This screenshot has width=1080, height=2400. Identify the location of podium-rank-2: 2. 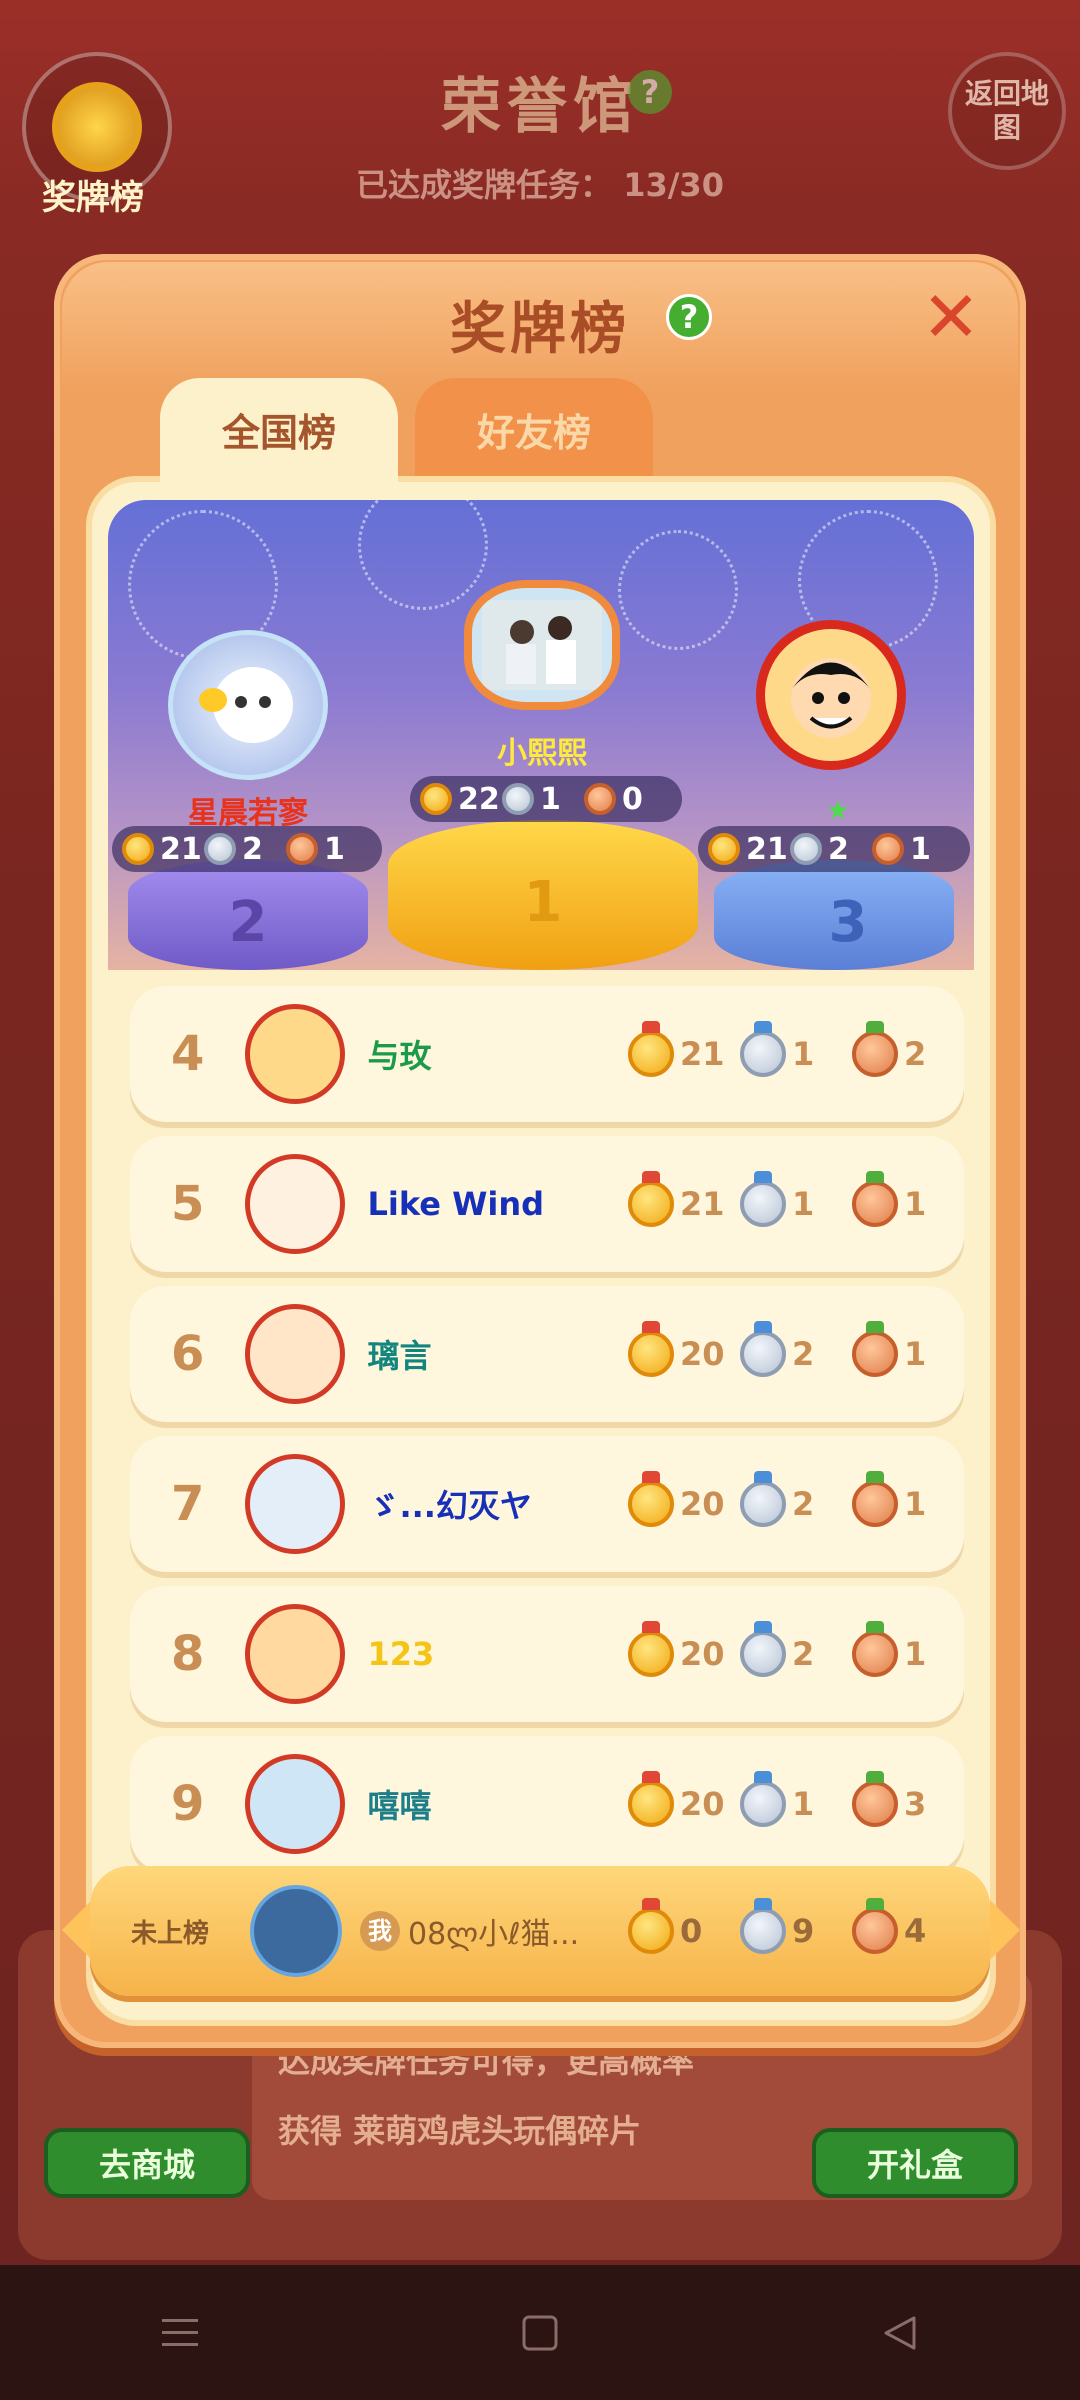
(248, 922).